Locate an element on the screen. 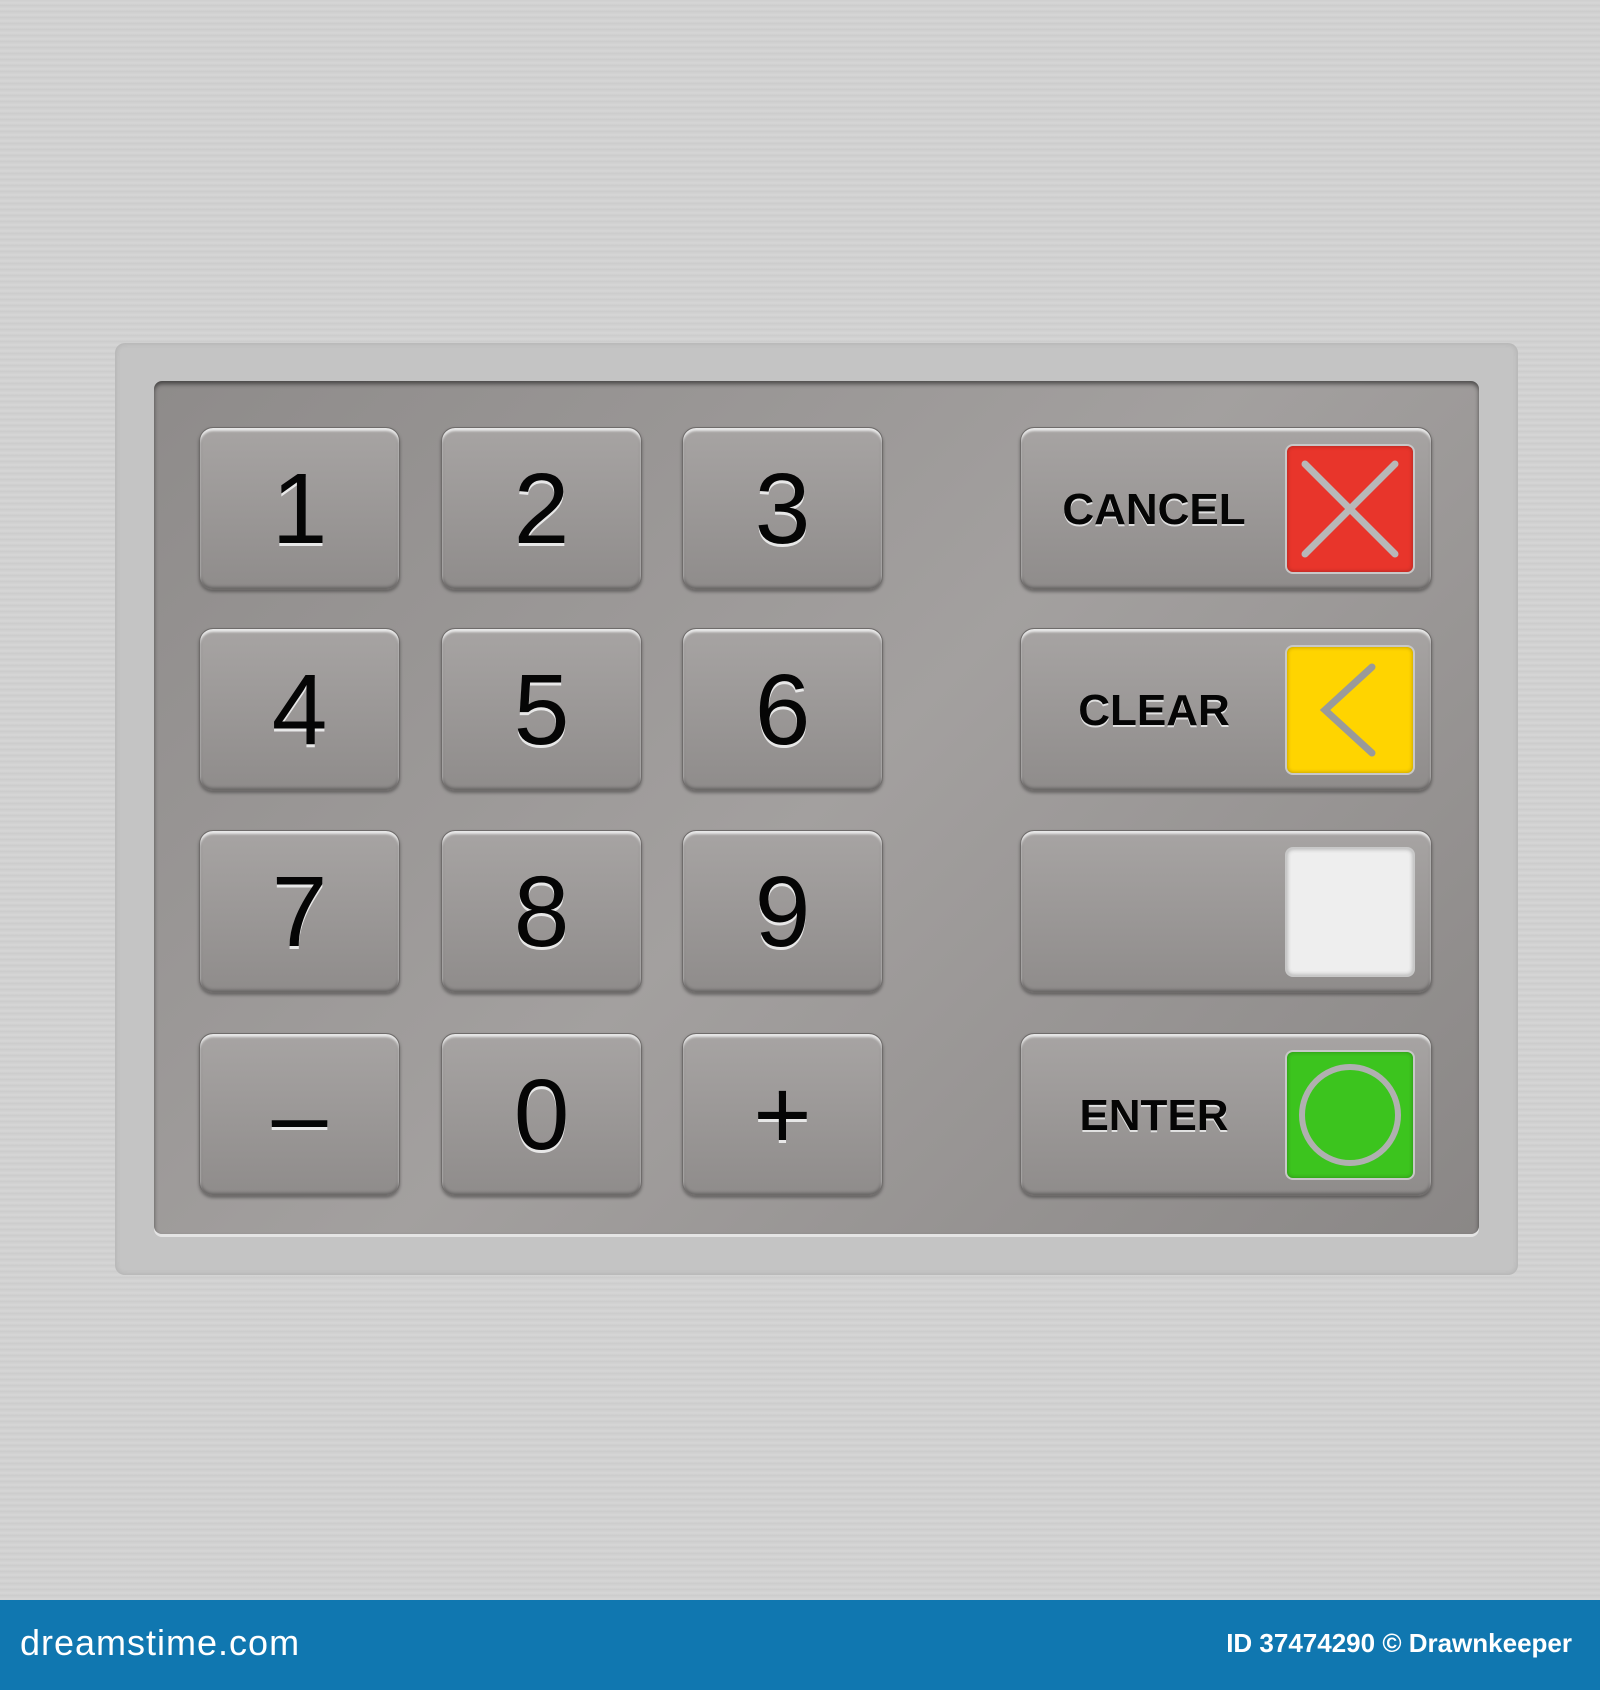  key-1: 2 is located at coordinates (541, 508).